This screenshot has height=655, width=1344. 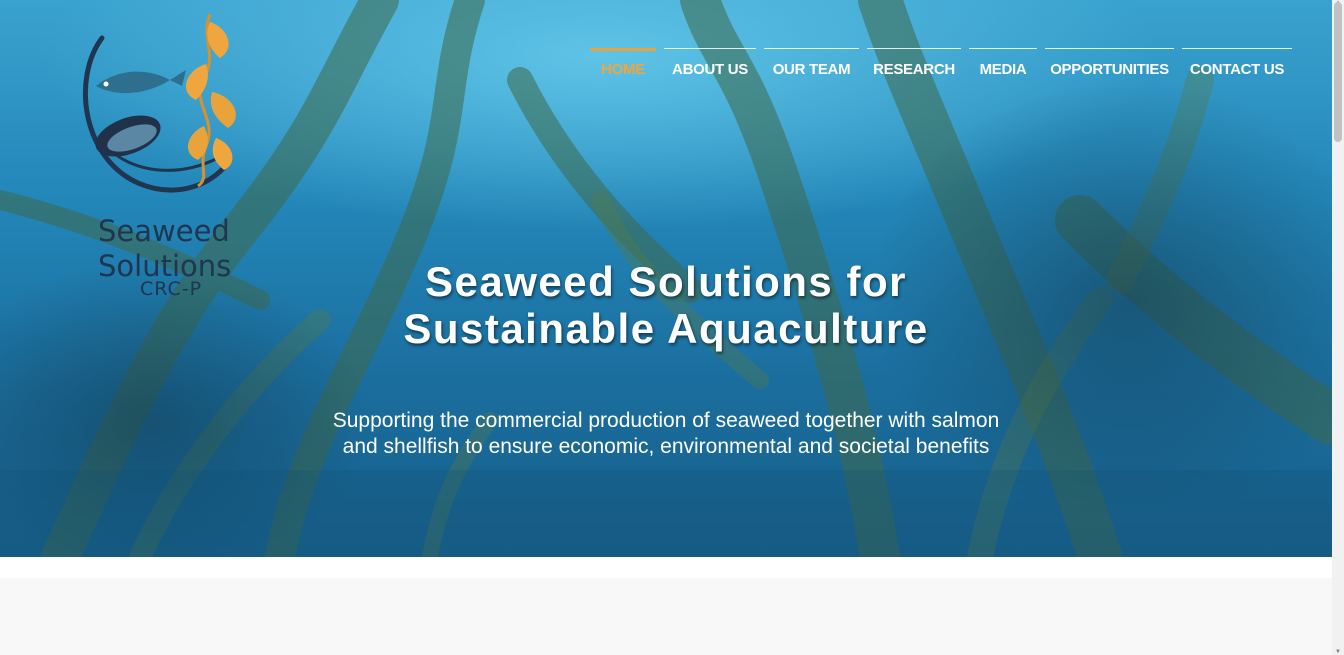 What do you see at coordinates (1338, 327) in the screenshot?
I see `page-scrollbar: ▲ ▼` at bounding box center [1338, 327].